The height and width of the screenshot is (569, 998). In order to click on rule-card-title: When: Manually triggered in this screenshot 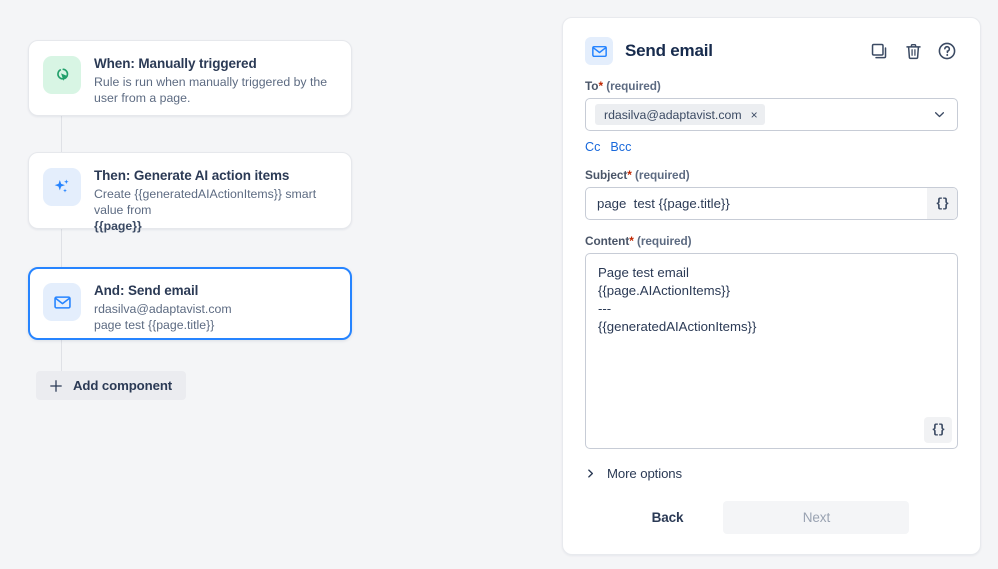, I will do `click(175, 63)`.